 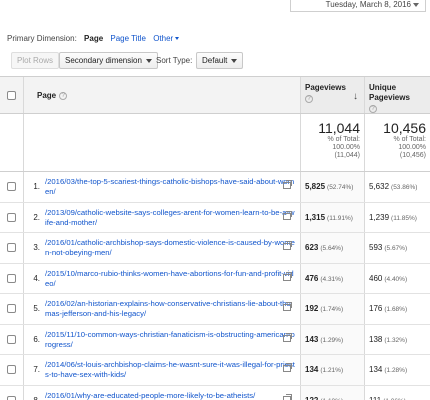 I want to click on header-page: Page?, so click(x=52, y=95).